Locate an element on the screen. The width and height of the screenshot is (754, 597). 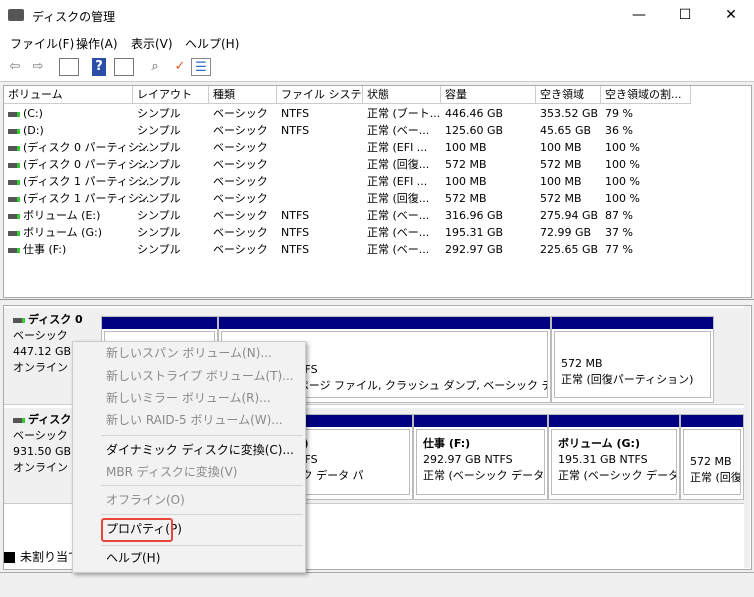
help-icon: ? is located at coordinates (99, 67).